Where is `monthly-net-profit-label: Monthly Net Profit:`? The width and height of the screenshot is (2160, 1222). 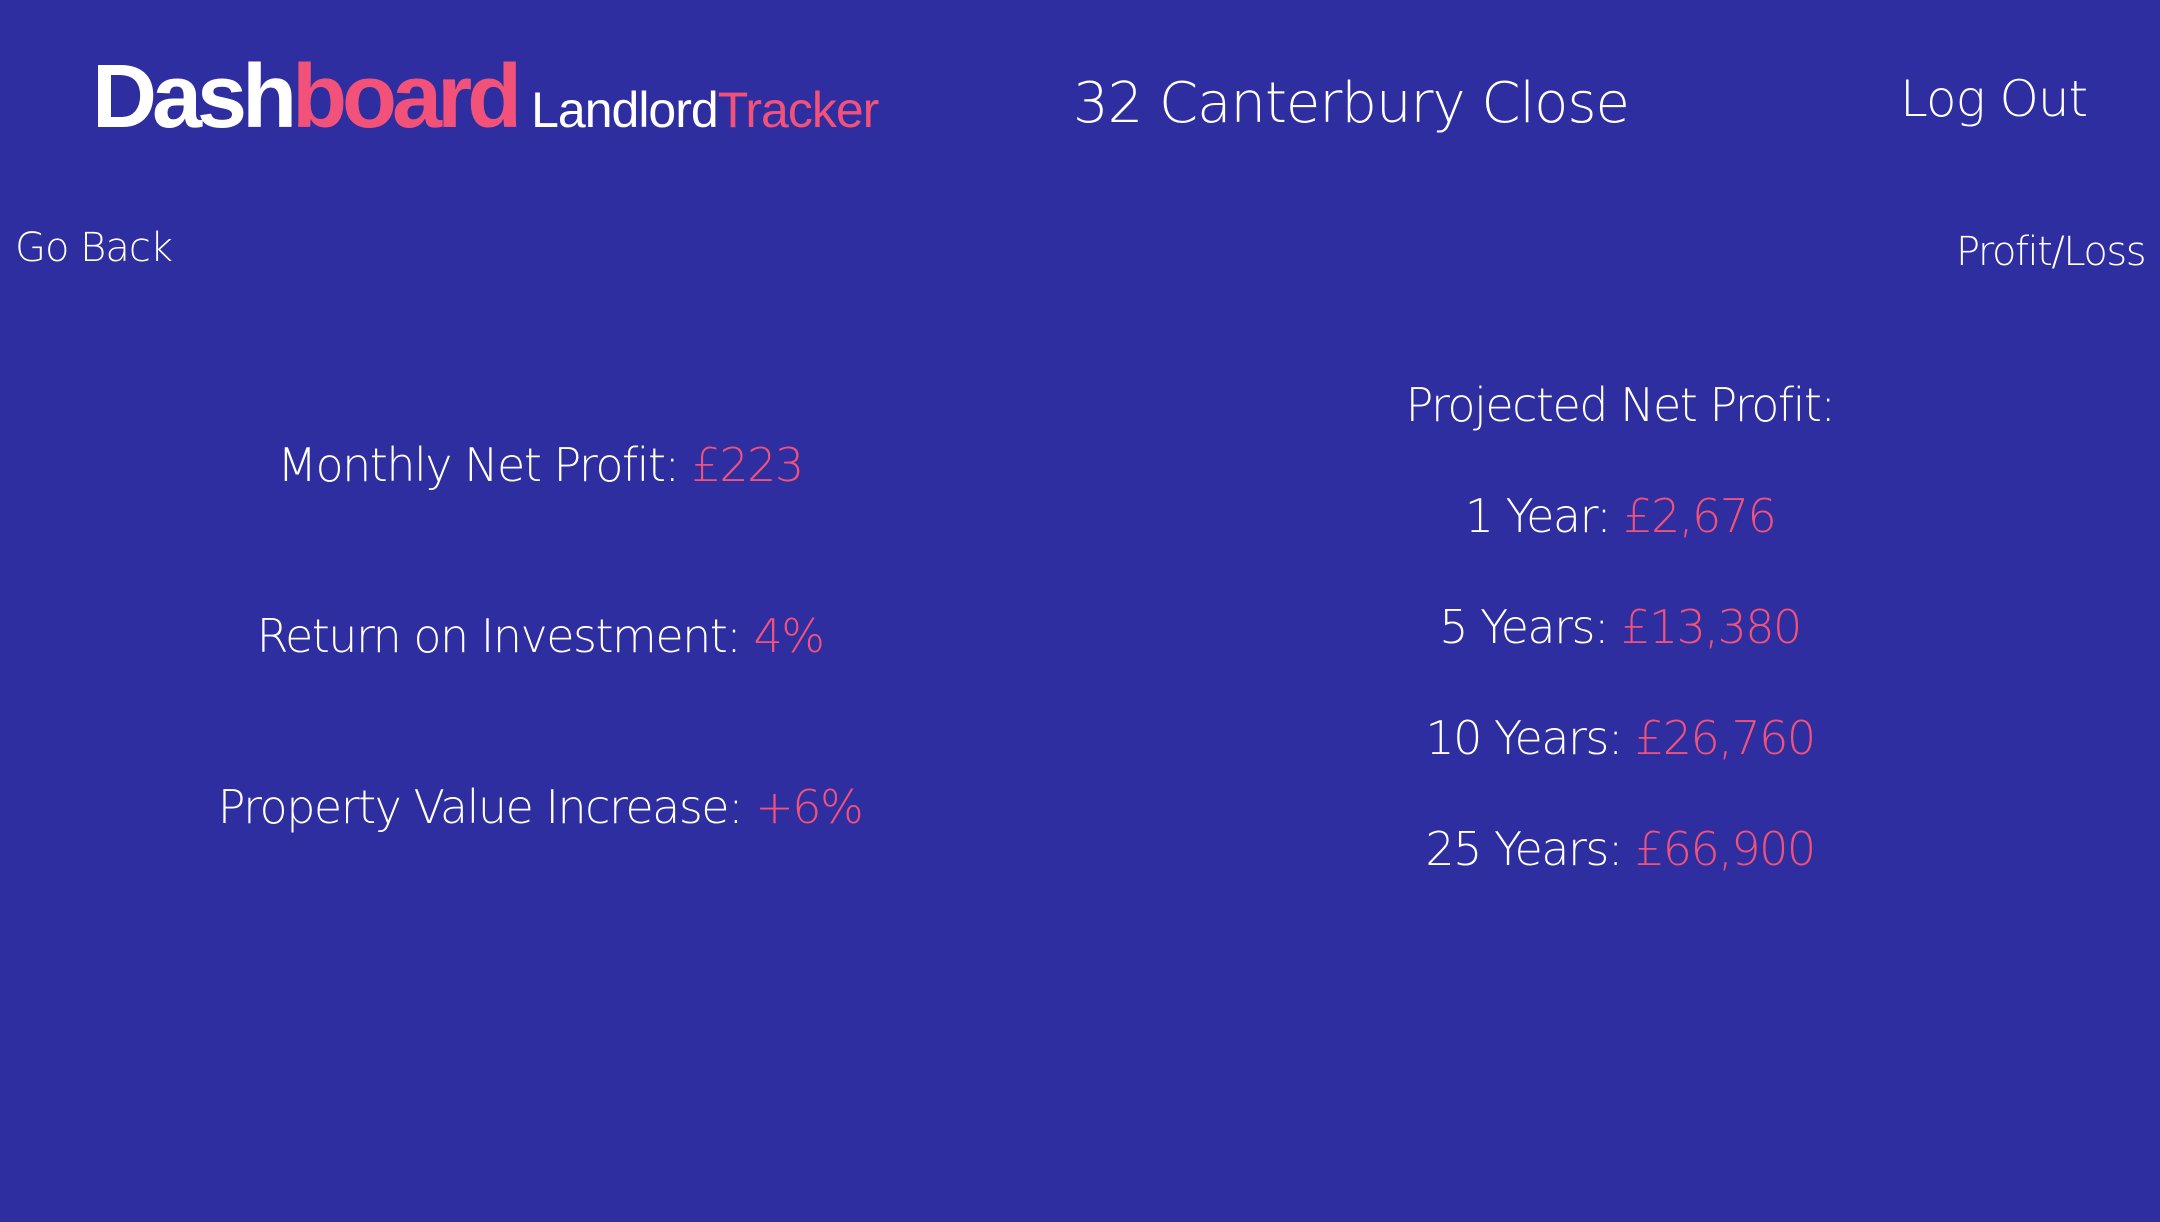 monthly-net-profit-label: Monthly Net Profit: is located at coordinates (478, 465).